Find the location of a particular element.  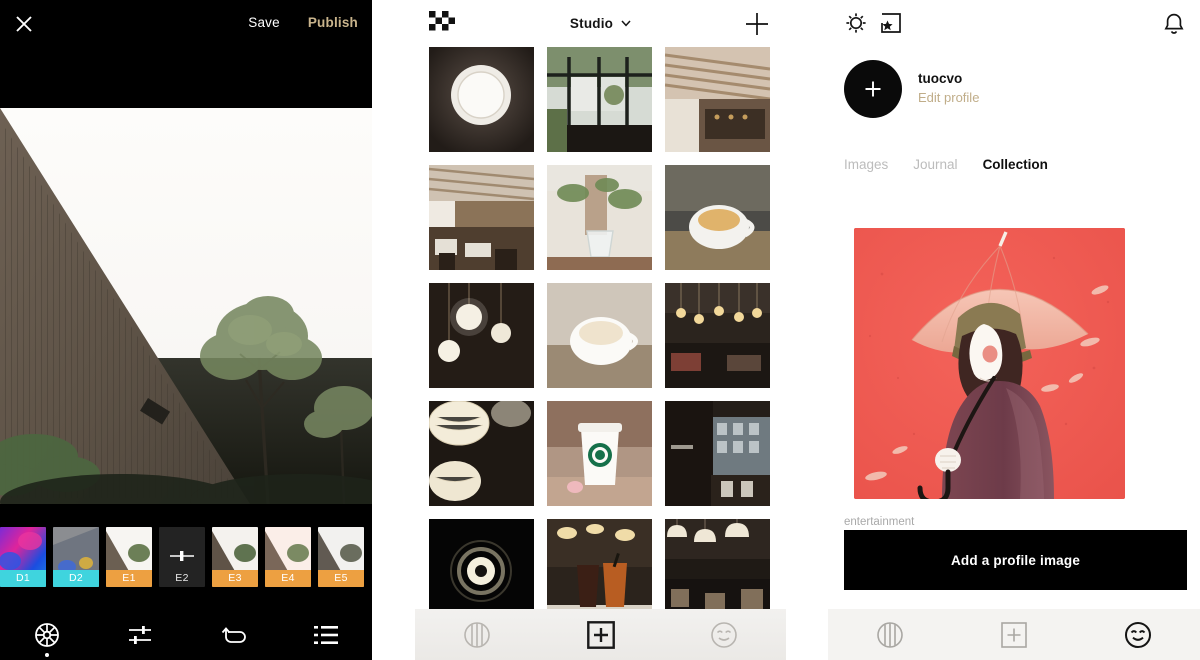

filter-strip: D1 D2 E1 E2 E3 E4 E5 is located at coordinates (186, 556).